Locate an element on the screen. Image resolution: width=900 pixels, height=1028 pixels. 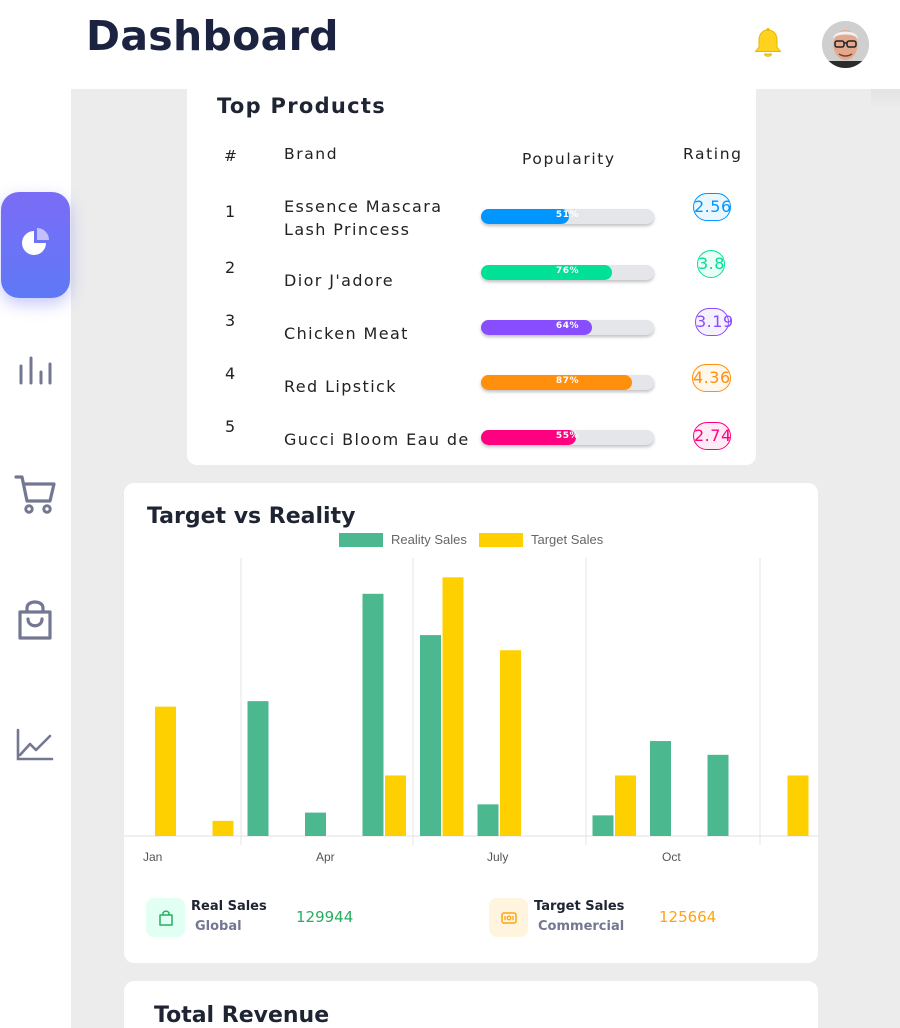
x-tick-label: Oct is located at coordinates (671, 857).